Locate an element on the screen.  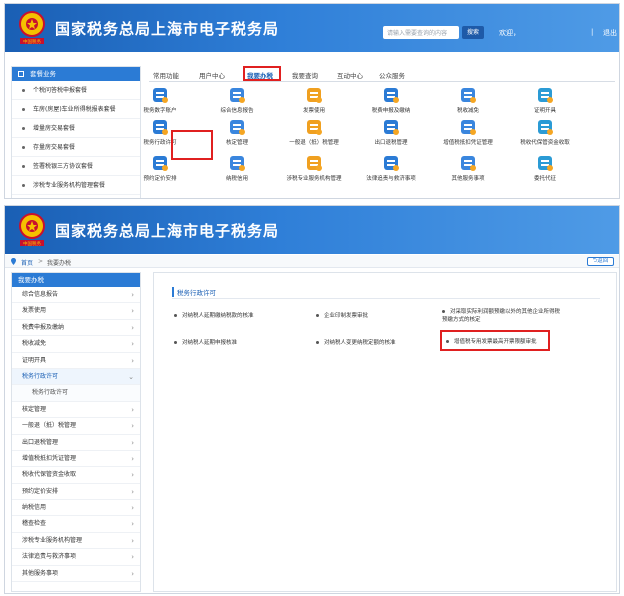
service-item: 出口退税管理 is located at coordinates (391, 133).